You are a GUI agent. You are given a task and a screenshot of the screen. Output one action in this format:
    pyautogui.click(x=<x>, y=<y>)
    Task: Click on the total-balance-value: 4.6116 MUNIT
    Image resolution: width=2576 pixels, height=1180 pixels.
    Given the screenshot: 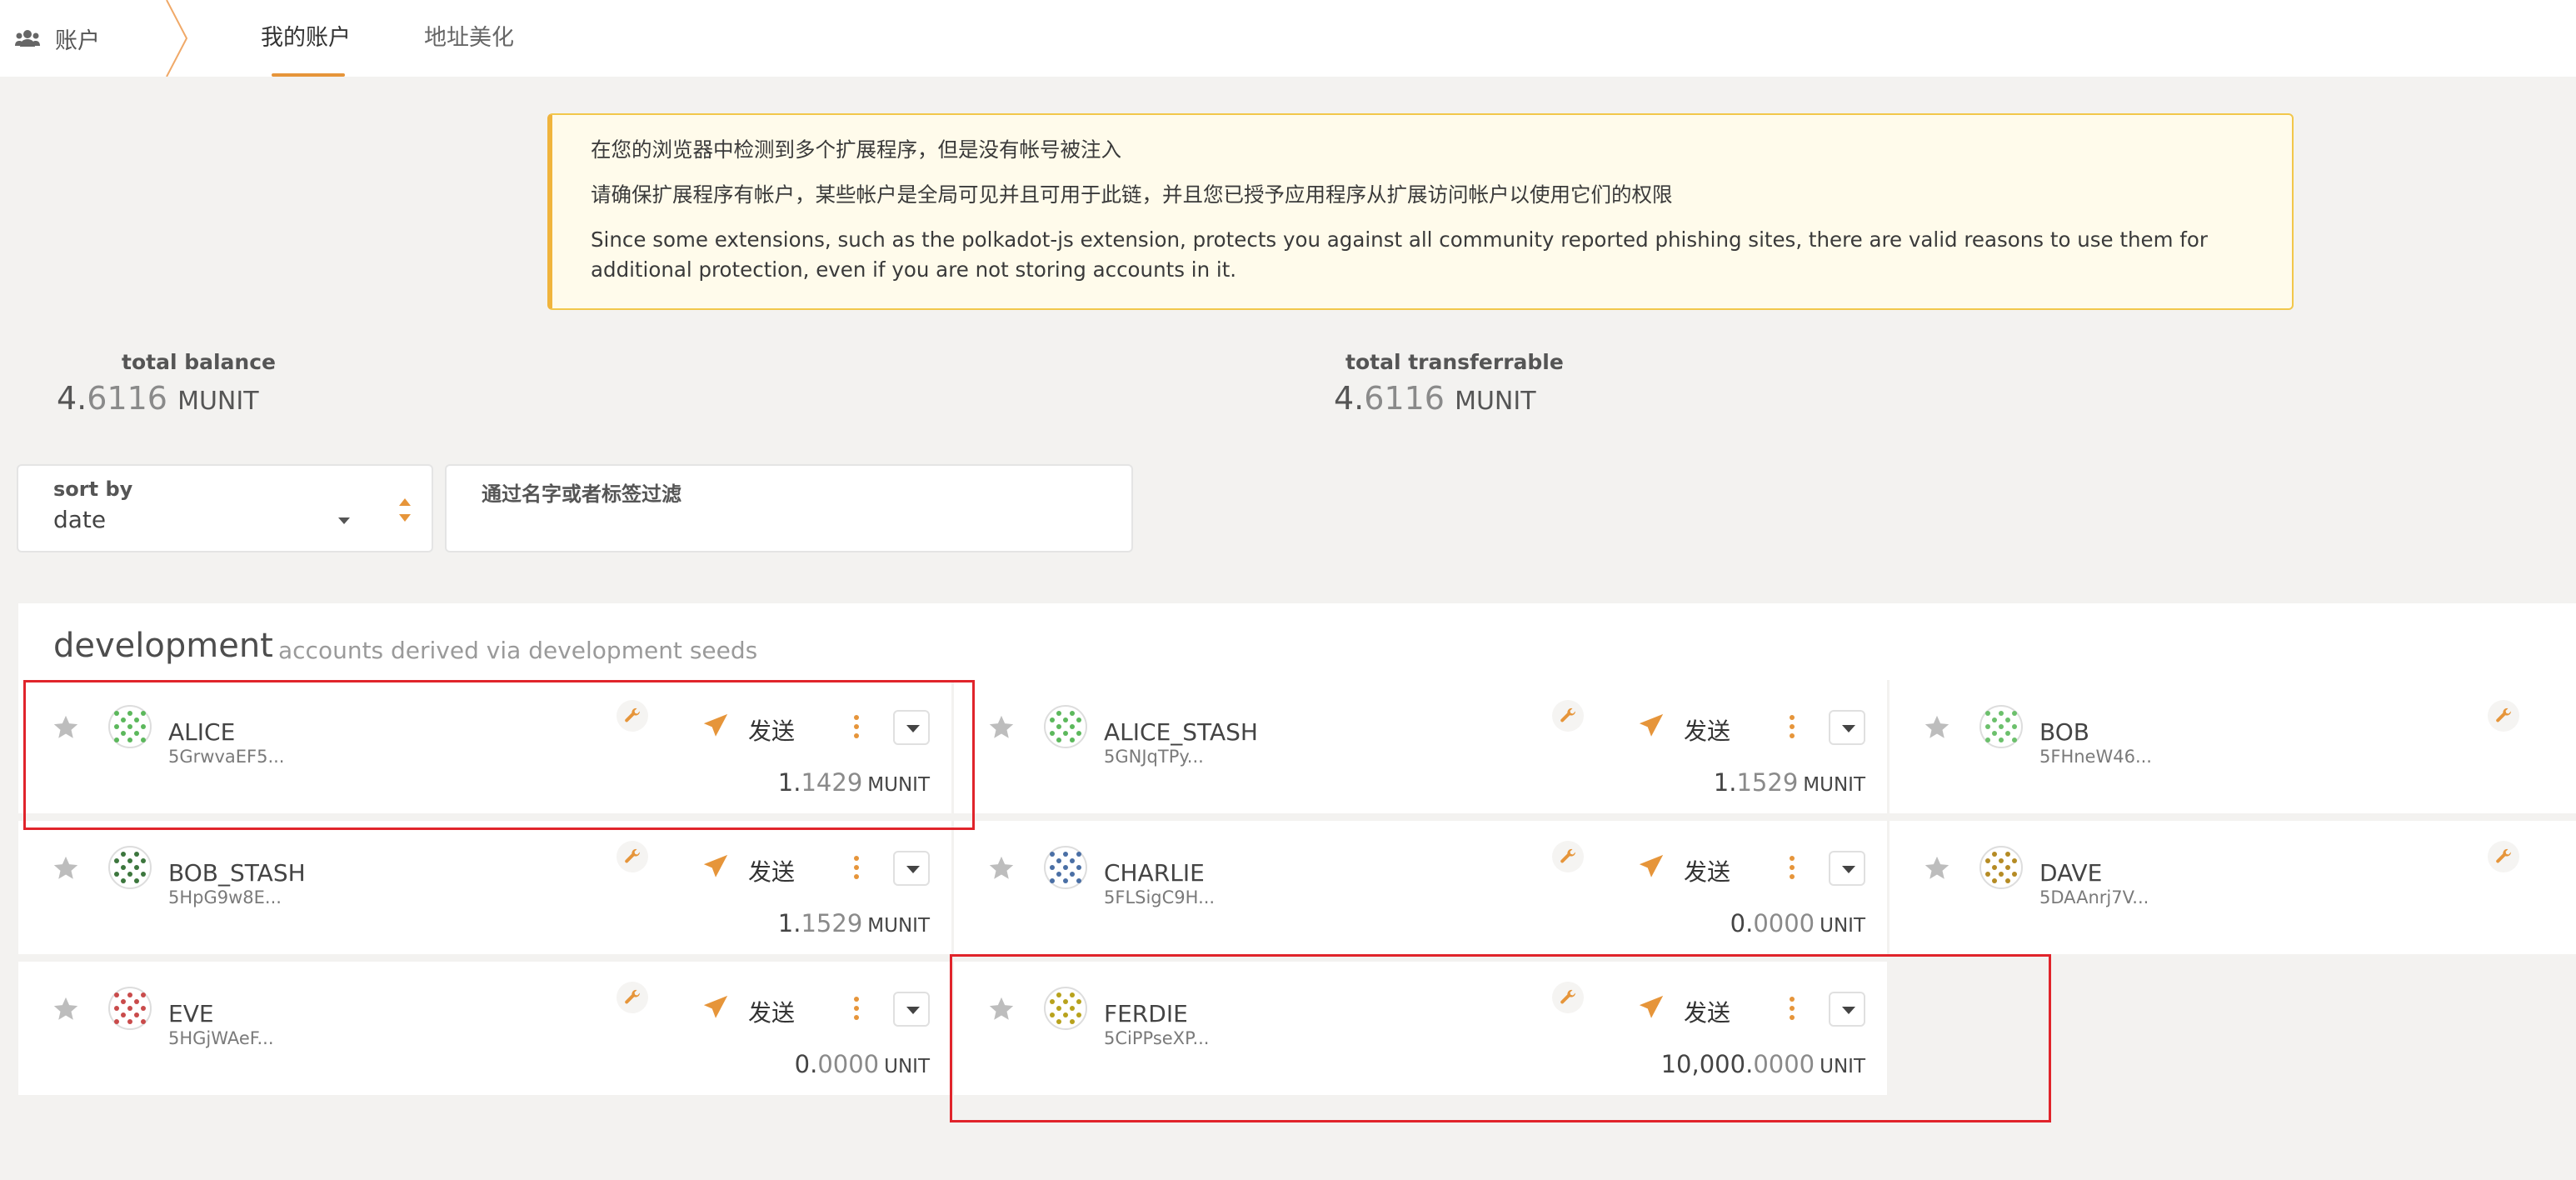 What is the action you would take?
    pyautogui.click(x=158, y=398)
    